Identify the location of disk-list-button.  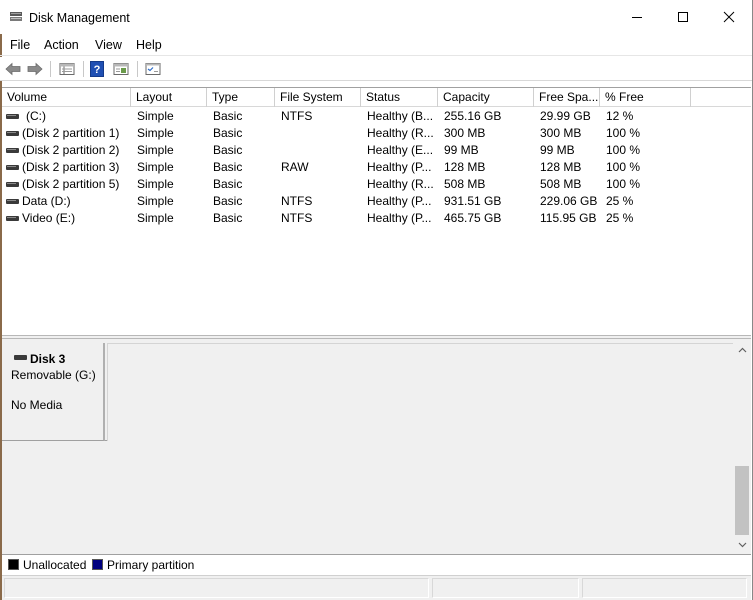
(67, 69).